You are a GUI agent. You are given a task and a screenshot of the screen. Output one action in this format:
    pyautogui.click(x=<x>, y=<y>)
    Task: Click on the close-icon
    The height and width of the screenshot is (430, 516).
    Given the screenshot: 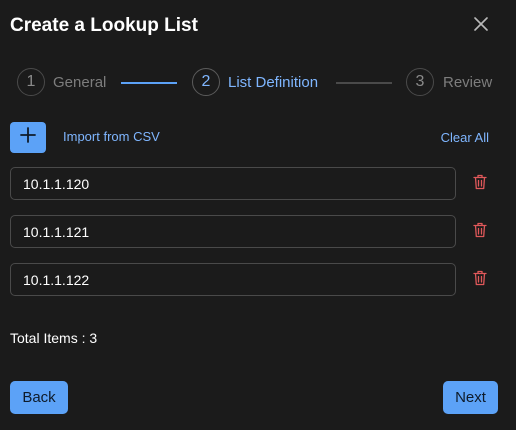 What is the action you would take?
    pyautogui.click(x=481, y=26)
    